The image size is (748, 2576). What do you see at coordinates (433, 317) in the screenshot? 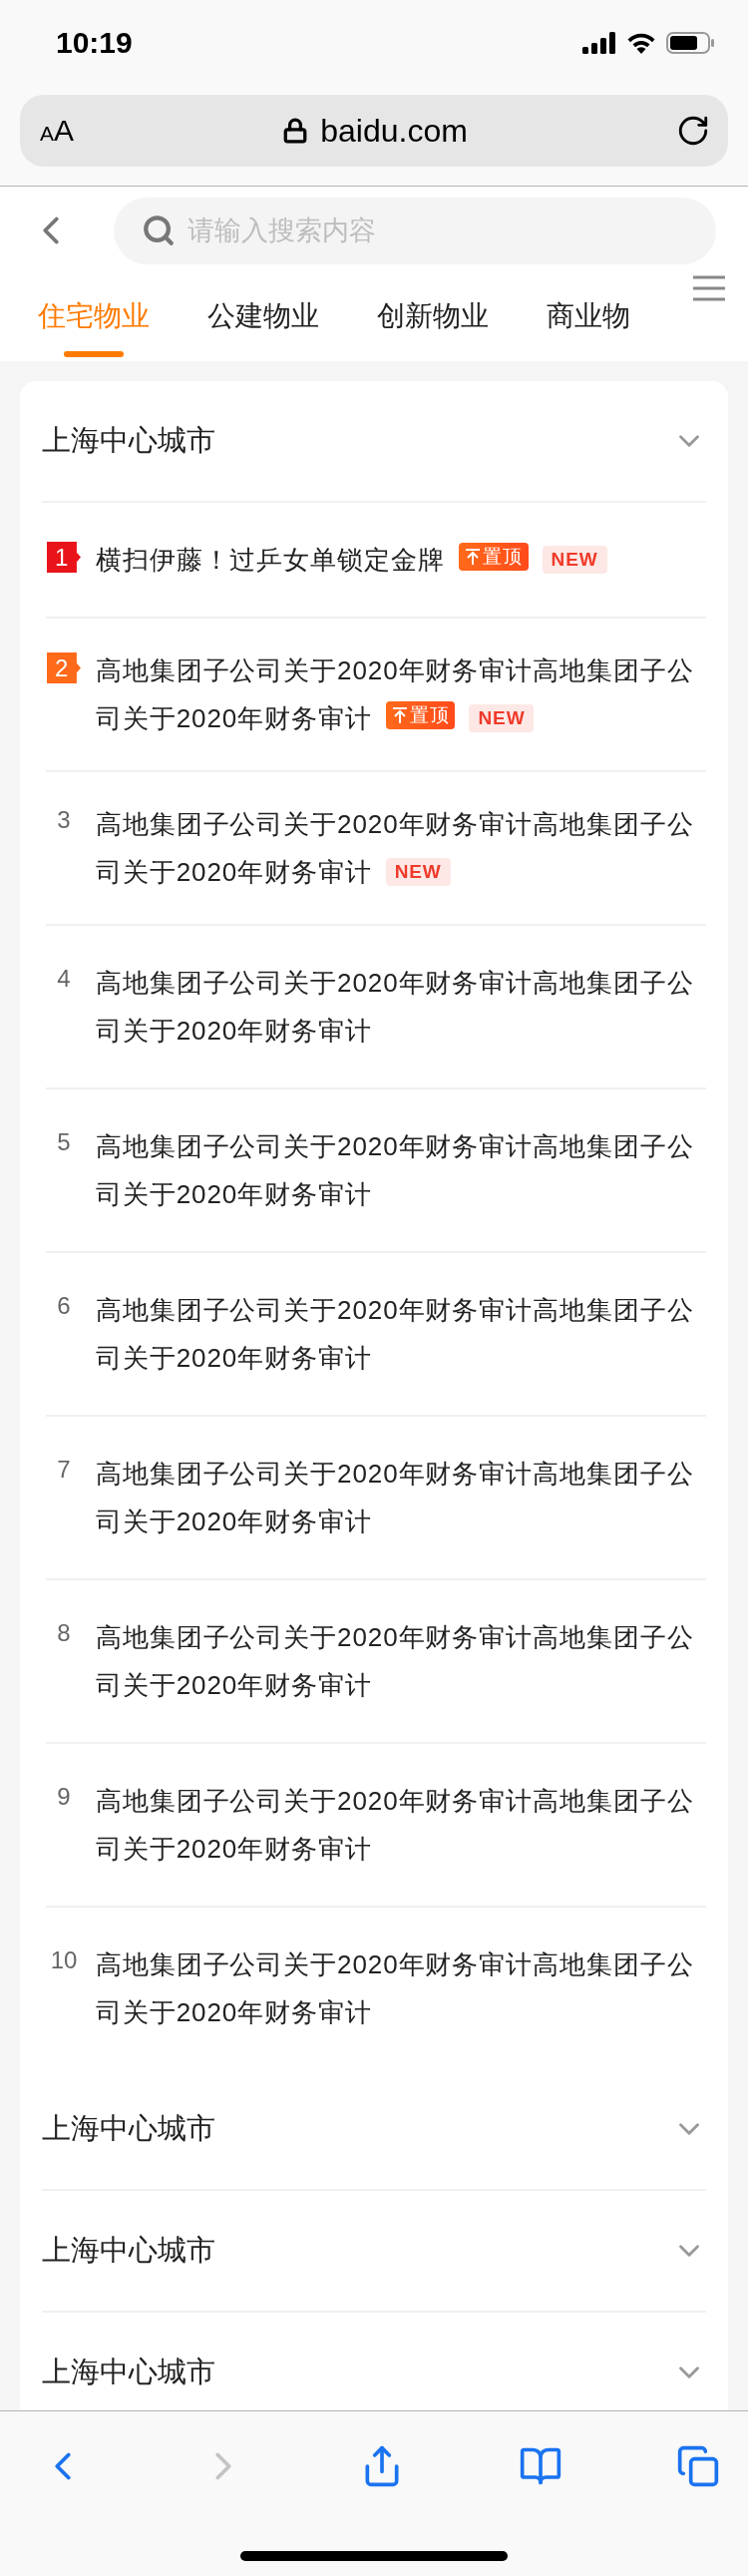
I see `category-tab: 创新物业` at bounding box center [433, 317].